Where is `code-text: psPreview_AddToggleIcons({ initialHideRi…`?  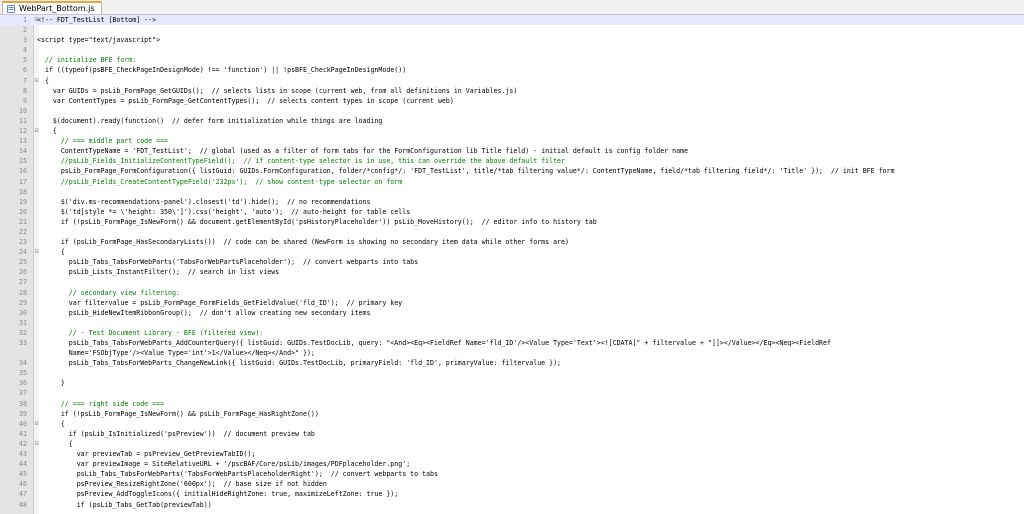
code-text: psPreview_AddToggleIcons({ initialHideRi… is located at coordinates (218, 494).